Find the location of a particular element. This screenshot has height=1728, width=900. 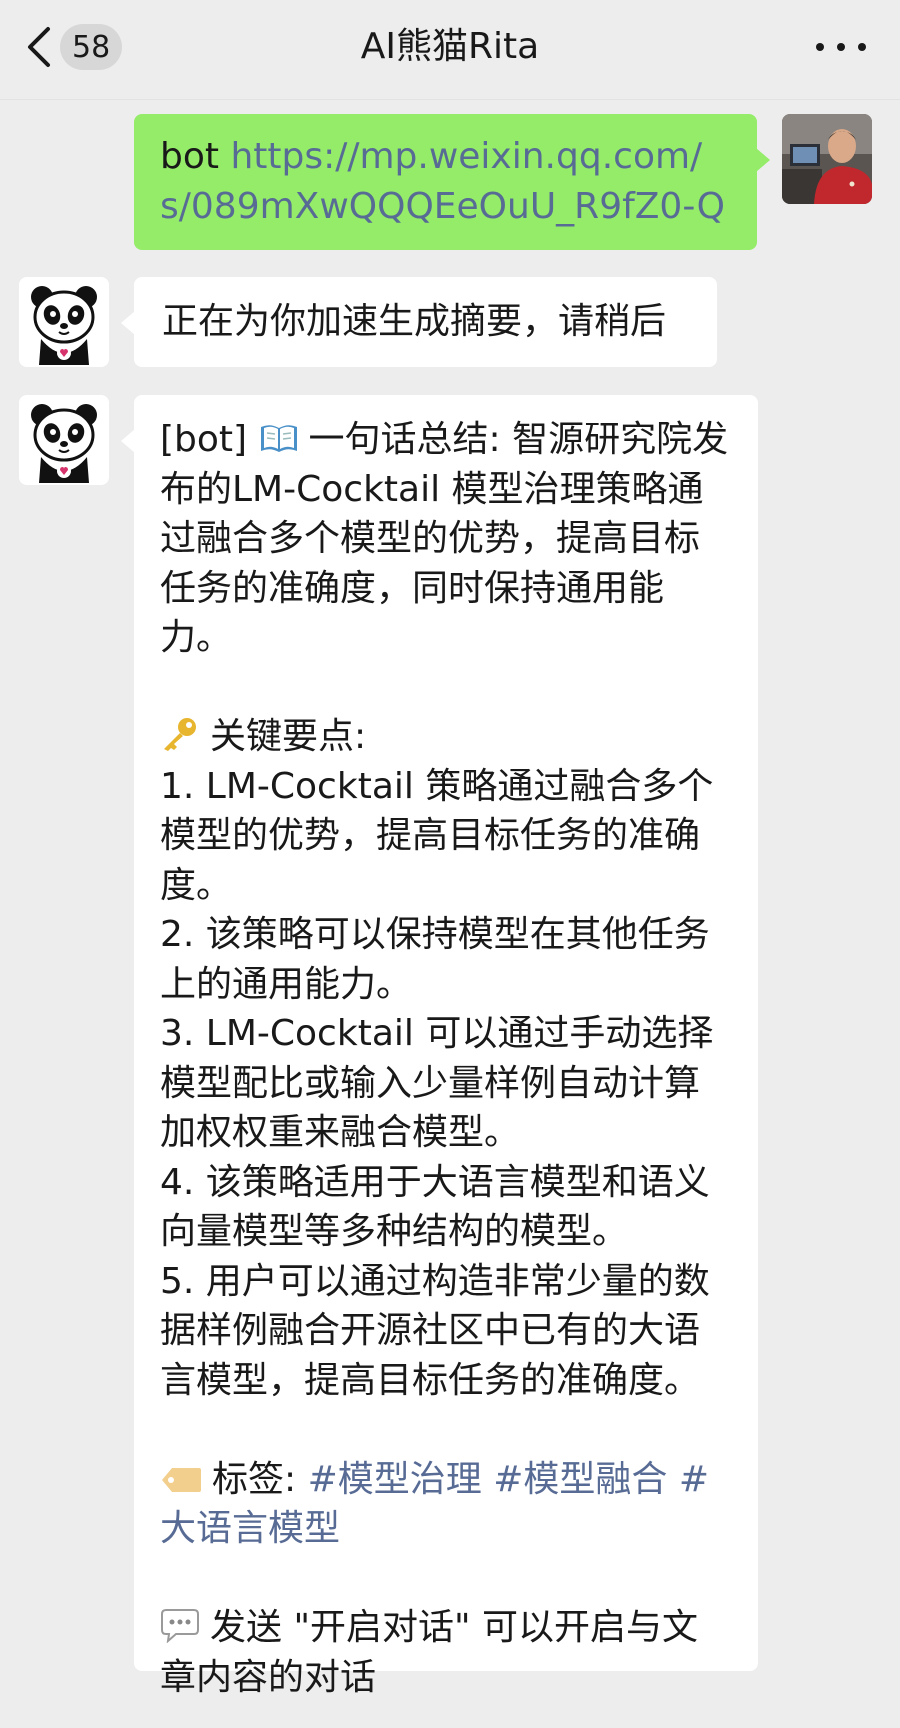

footer-text: 发送 "开启对话" 可以开启与文章内容的对话 is located at coordinates (429, 1652).